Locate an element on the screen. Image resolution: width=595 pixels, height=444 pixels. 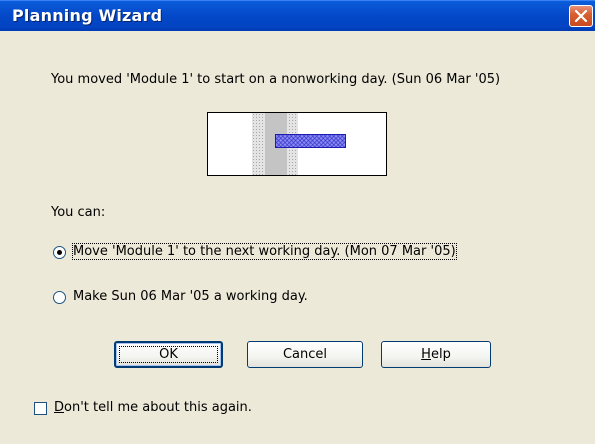
cancel-button: Cancel is located at coordinates (305, 354).